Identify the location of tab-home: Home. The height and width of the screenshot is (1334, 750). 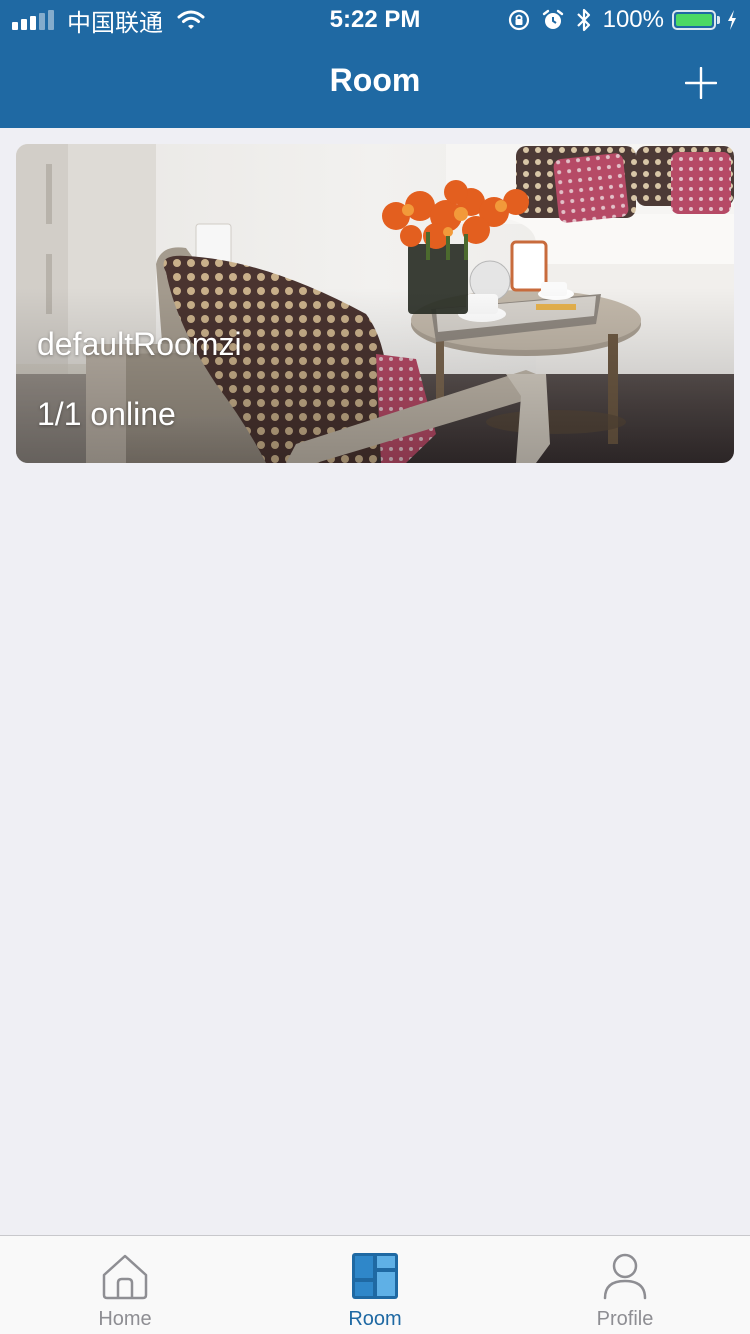
(125, 1285).